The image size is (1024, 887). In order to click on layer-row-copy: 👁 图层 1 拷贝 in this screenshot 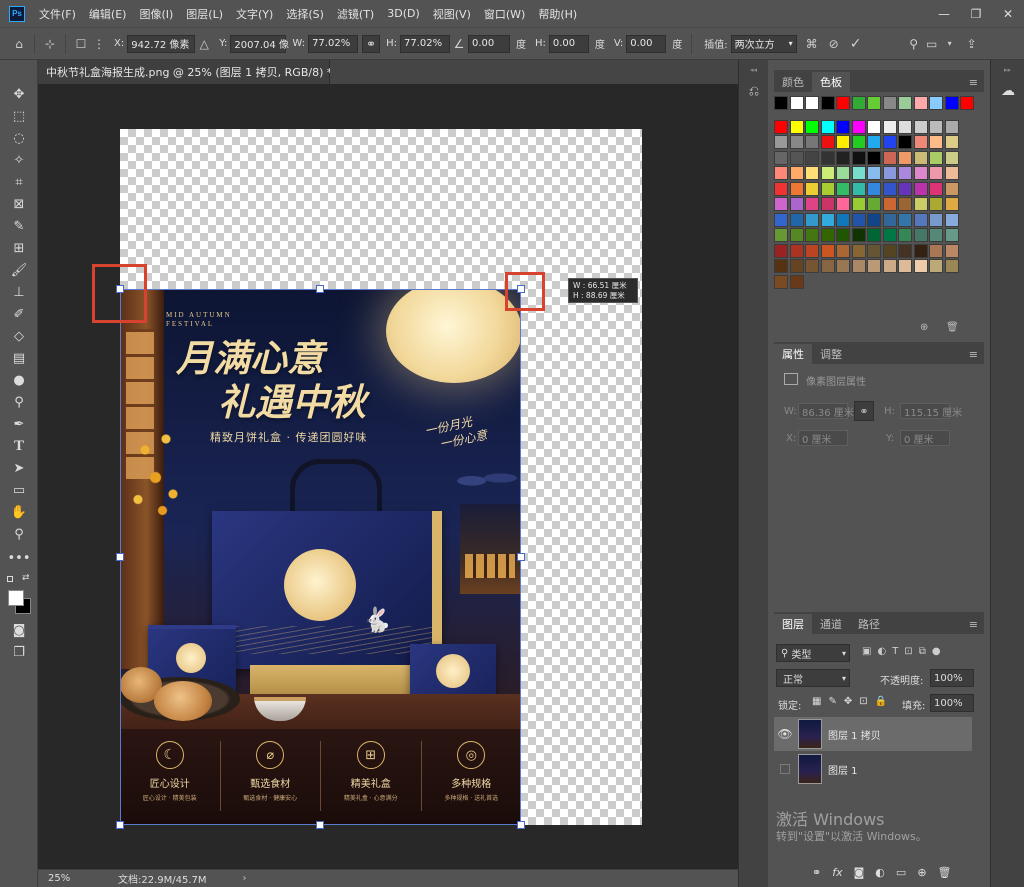, I will do `click(873, 734)`.